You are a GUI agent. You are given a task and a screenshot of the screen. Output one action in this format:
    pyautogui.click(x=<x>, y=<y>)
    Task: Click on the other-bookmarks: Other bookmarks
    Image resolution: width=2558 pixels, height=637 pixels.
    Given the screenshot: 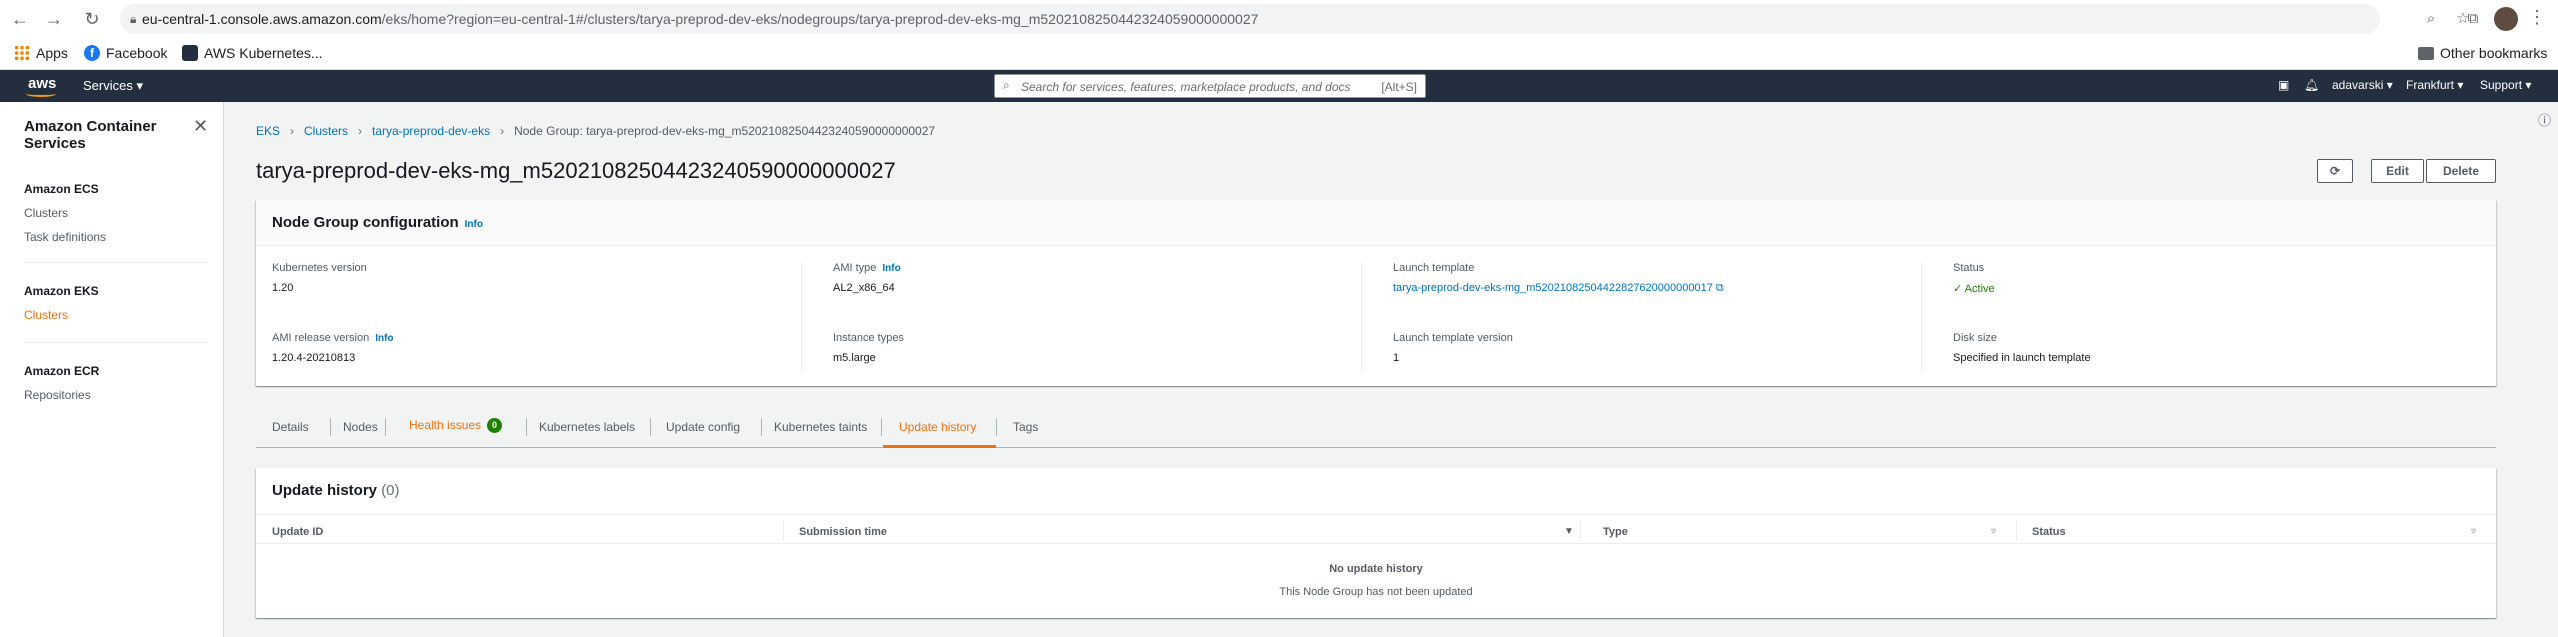 What is the action you would take?
    pyautogui.click(x=2482, y=53)
    